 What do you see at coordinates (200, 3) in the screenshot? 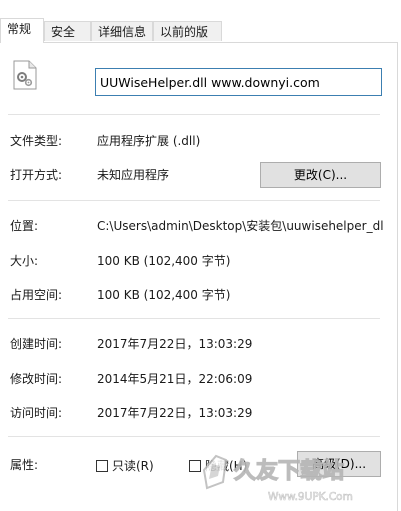
I see `title-bar-remnant` at bounding box center [200, 3].